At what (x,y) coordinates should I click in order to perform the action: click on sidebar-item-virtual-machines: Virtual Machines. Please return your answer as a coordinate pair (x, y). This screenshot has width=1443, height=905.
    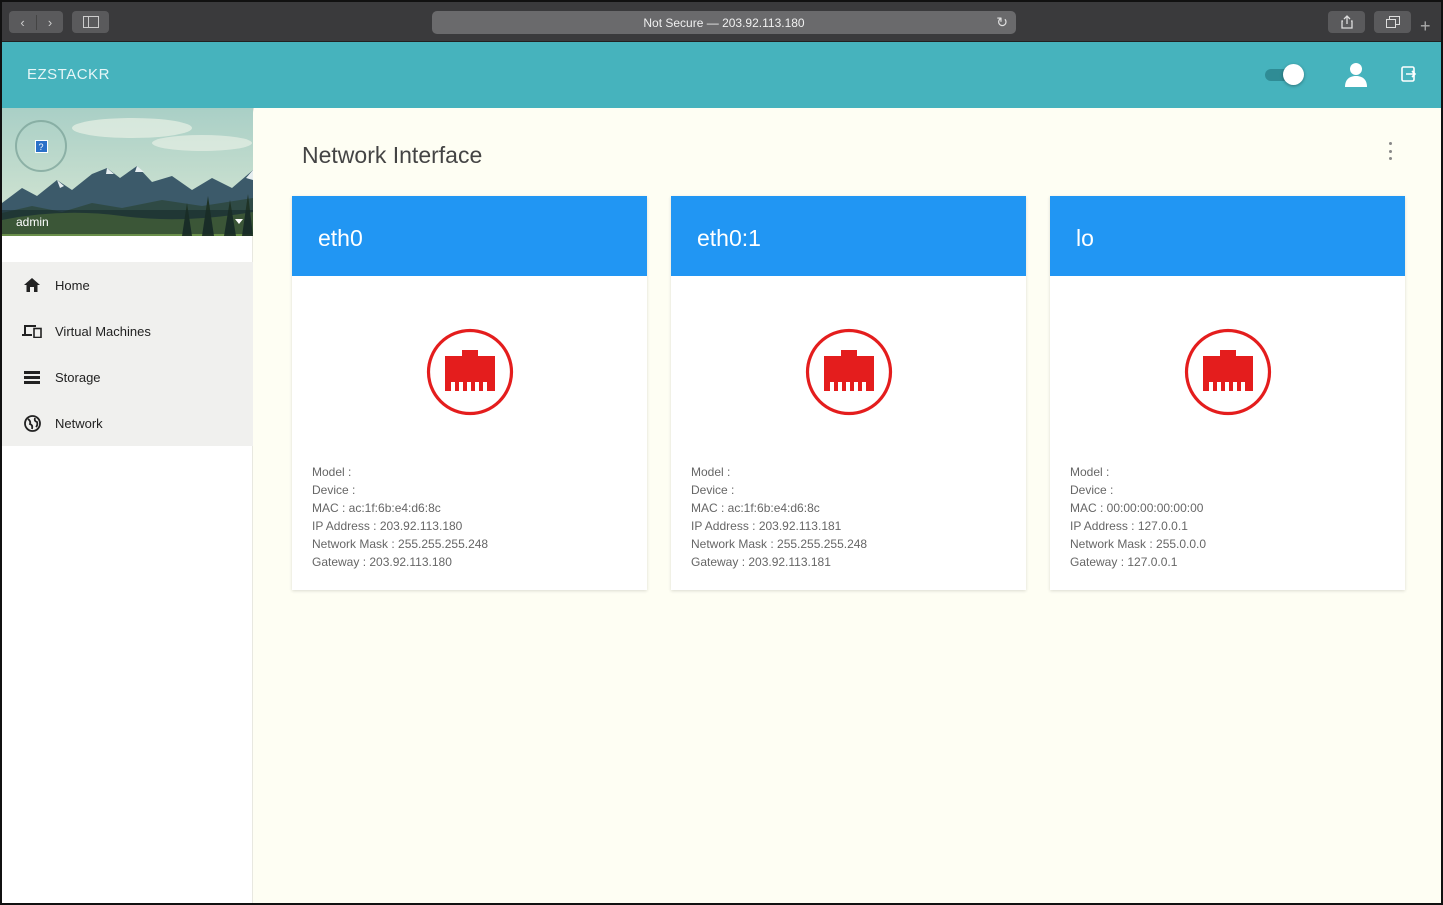
    Looking at the image, I should click on (127, 331).